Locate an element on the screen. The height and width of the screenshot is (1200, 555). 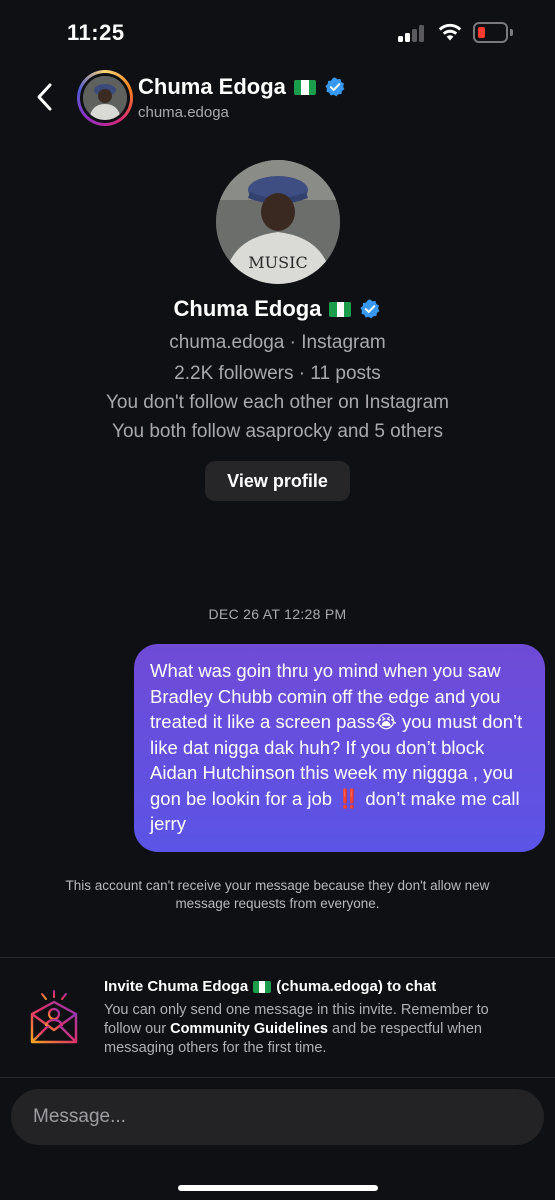
profile-stats: 2.2K followers · 11 posts is located at coordinates (277, 373).